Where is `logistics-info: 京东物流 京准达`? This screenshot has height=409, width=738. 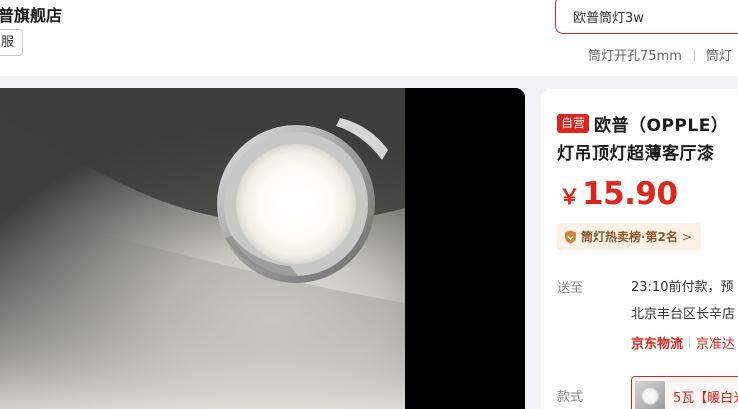
logistics-info: 京东物流 京准达 is located at coordinates (683, 342).